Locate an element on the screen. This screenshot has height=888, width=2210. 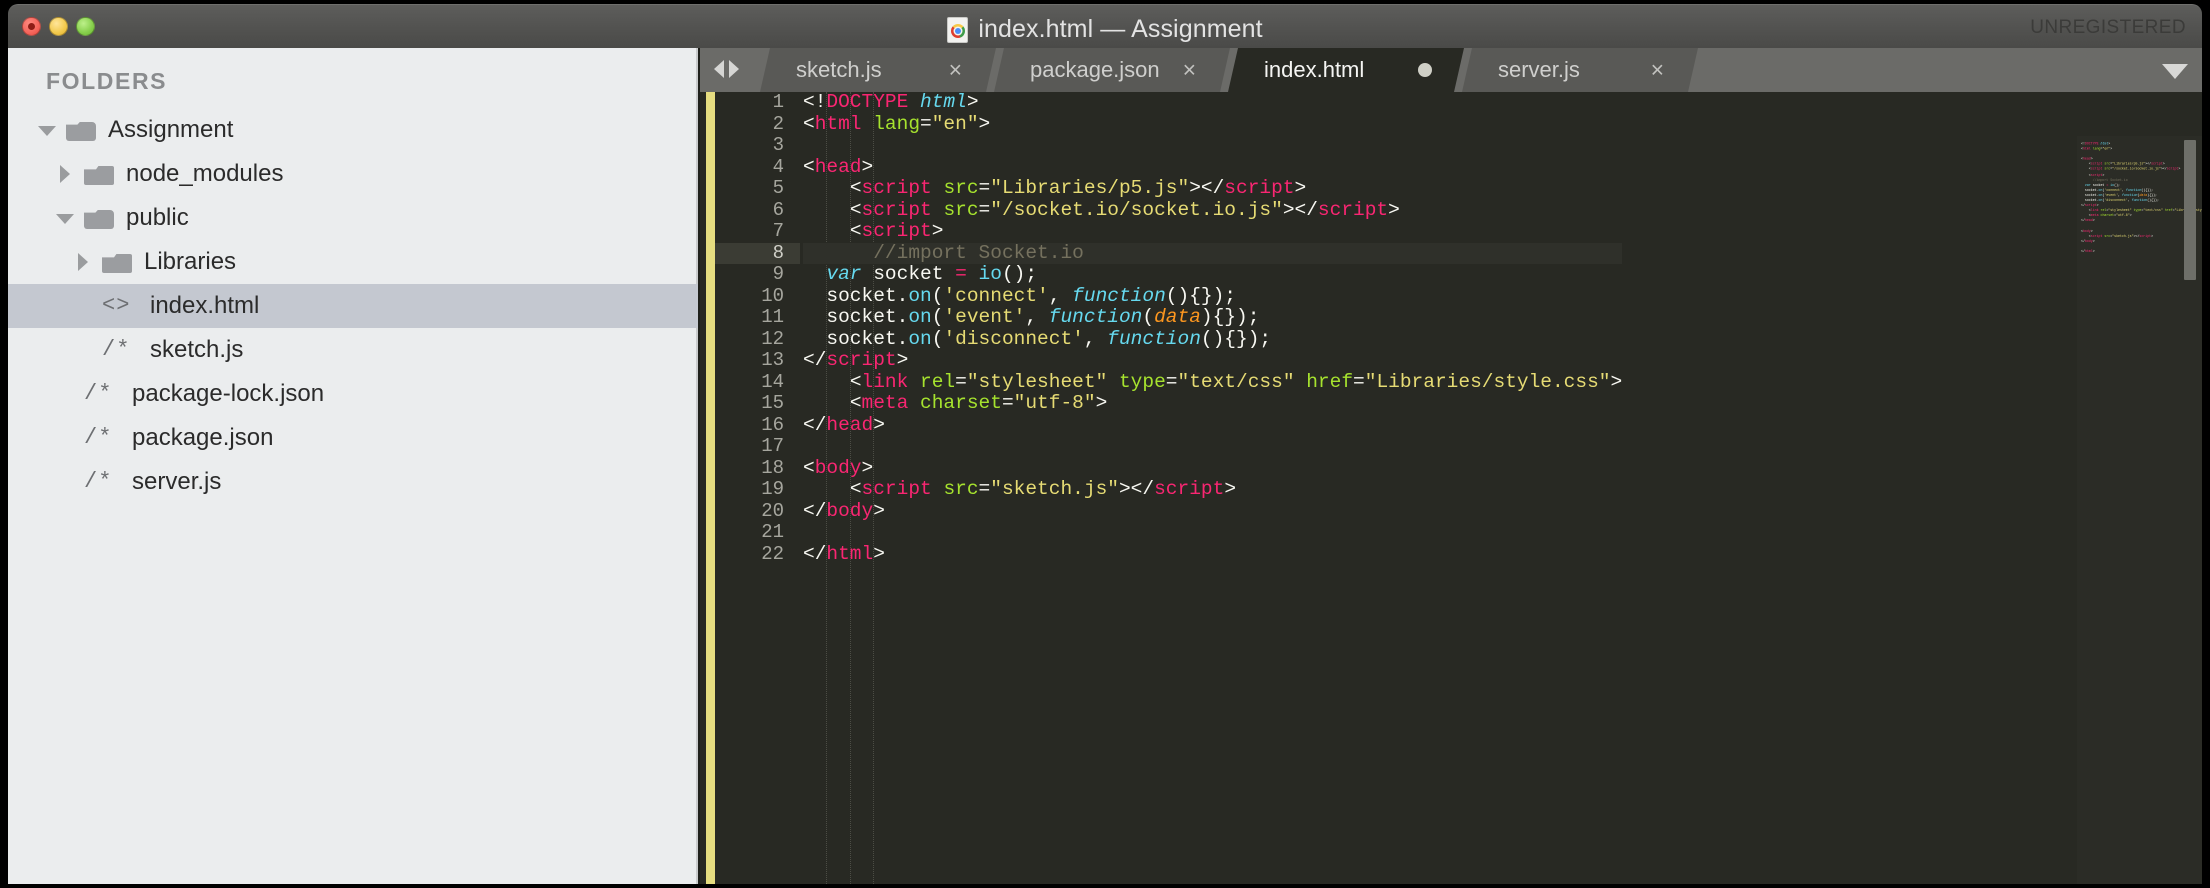
code-line: <script src="sketch.js"></script> is located at coordinates (1212, 489).